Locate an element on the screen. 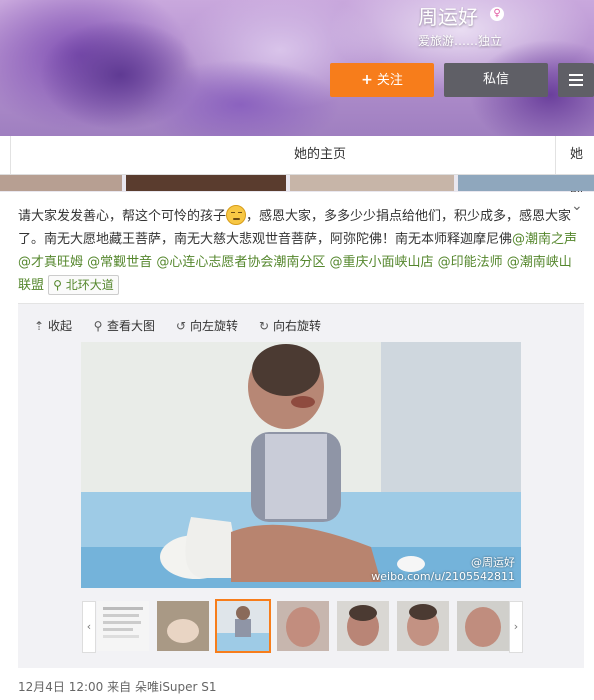 This screenshot has width=594, height=700. mention-link: @心连心志愿者协会潮南分区 is located at coordinates (240, 262).